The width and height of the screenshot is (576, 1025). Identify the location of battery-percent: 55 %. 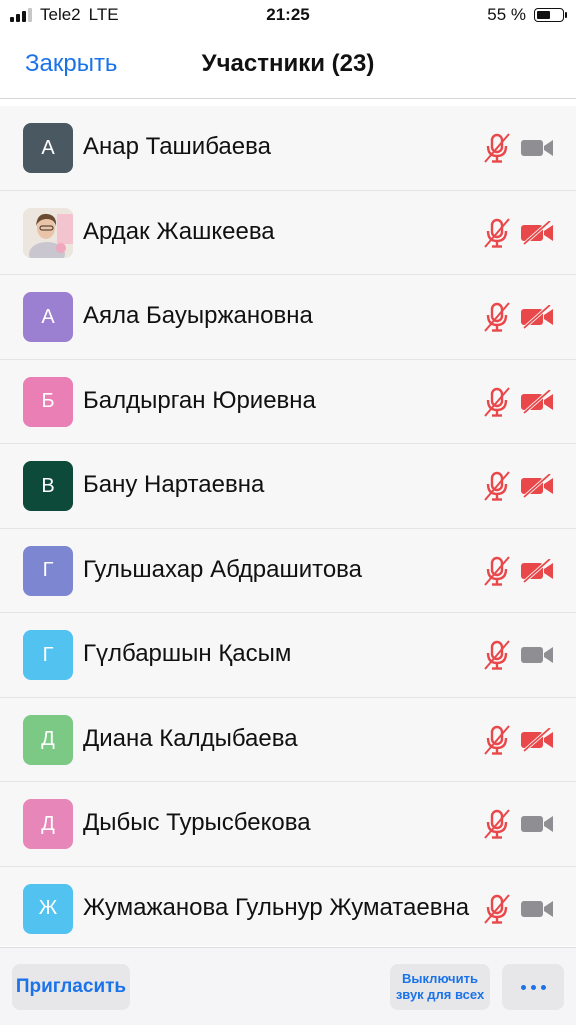
(506, 14).